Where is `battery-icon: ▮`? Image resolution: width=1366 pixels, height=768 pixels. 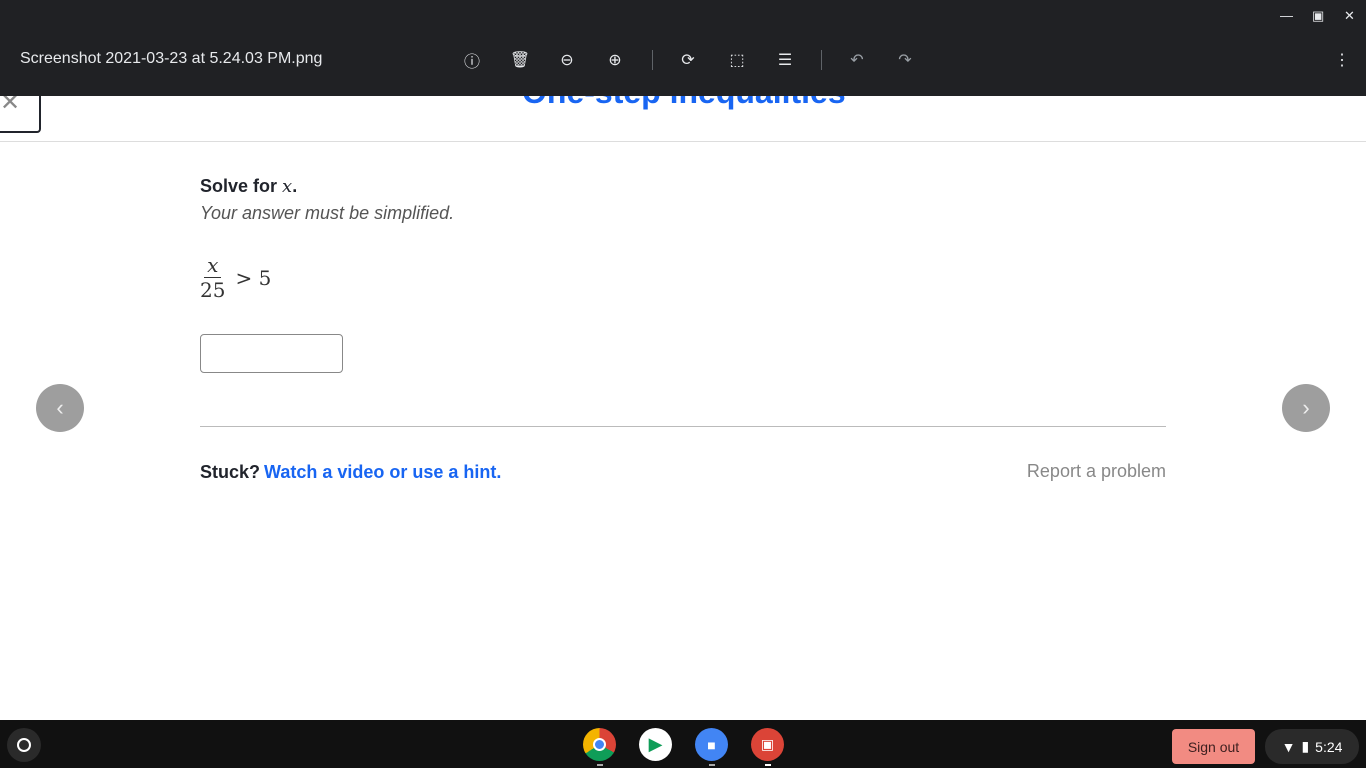
battery-icon: ▮ is located at coordinates (1305, 746).